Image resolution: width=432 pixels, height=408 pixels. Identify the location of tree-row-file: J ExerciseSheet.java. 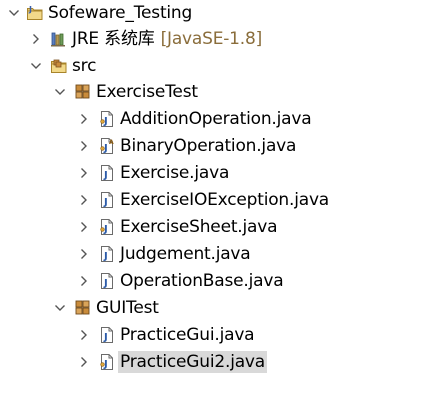
(216, 227).